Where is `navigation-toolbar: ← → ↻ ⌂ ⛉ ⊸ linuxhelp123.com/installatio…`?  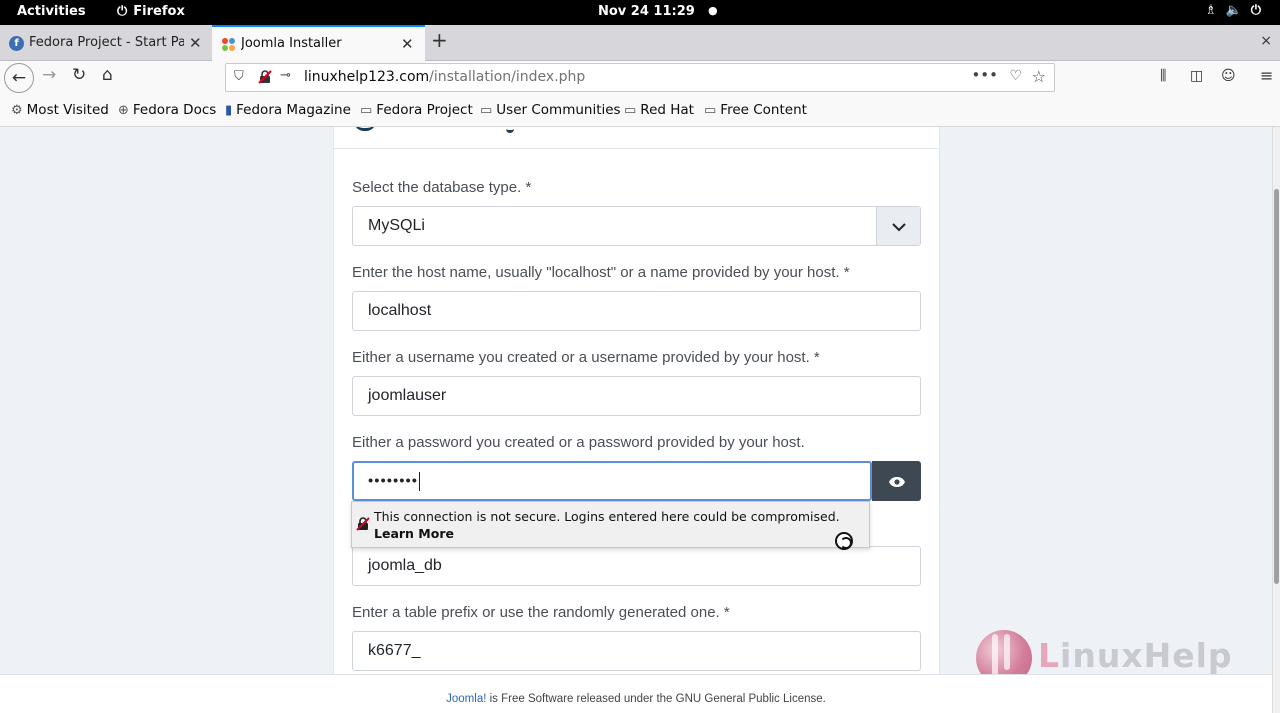
navigation-toolbar: ← → ↻ ⌂ ⛉ ⊸ linuxhelp123.com/installatio… is located at coordinates (640, 78).